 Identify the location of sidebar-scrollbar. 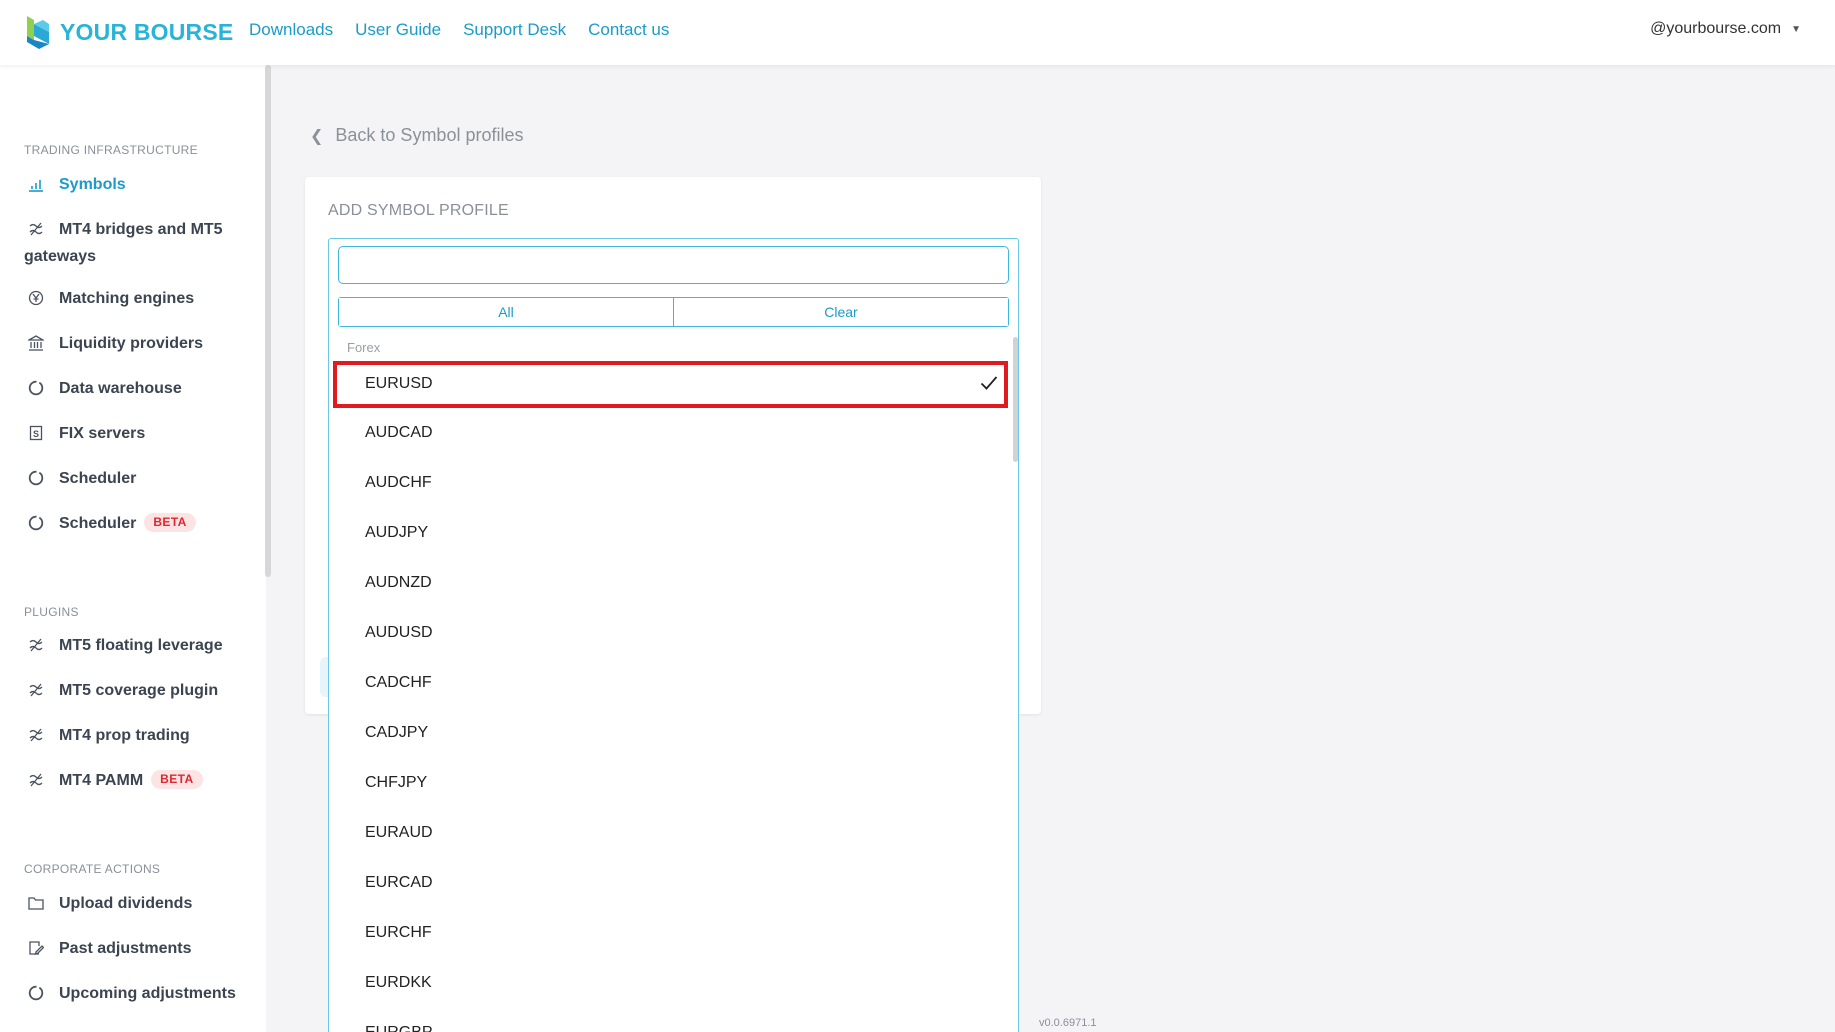
(268, 321).